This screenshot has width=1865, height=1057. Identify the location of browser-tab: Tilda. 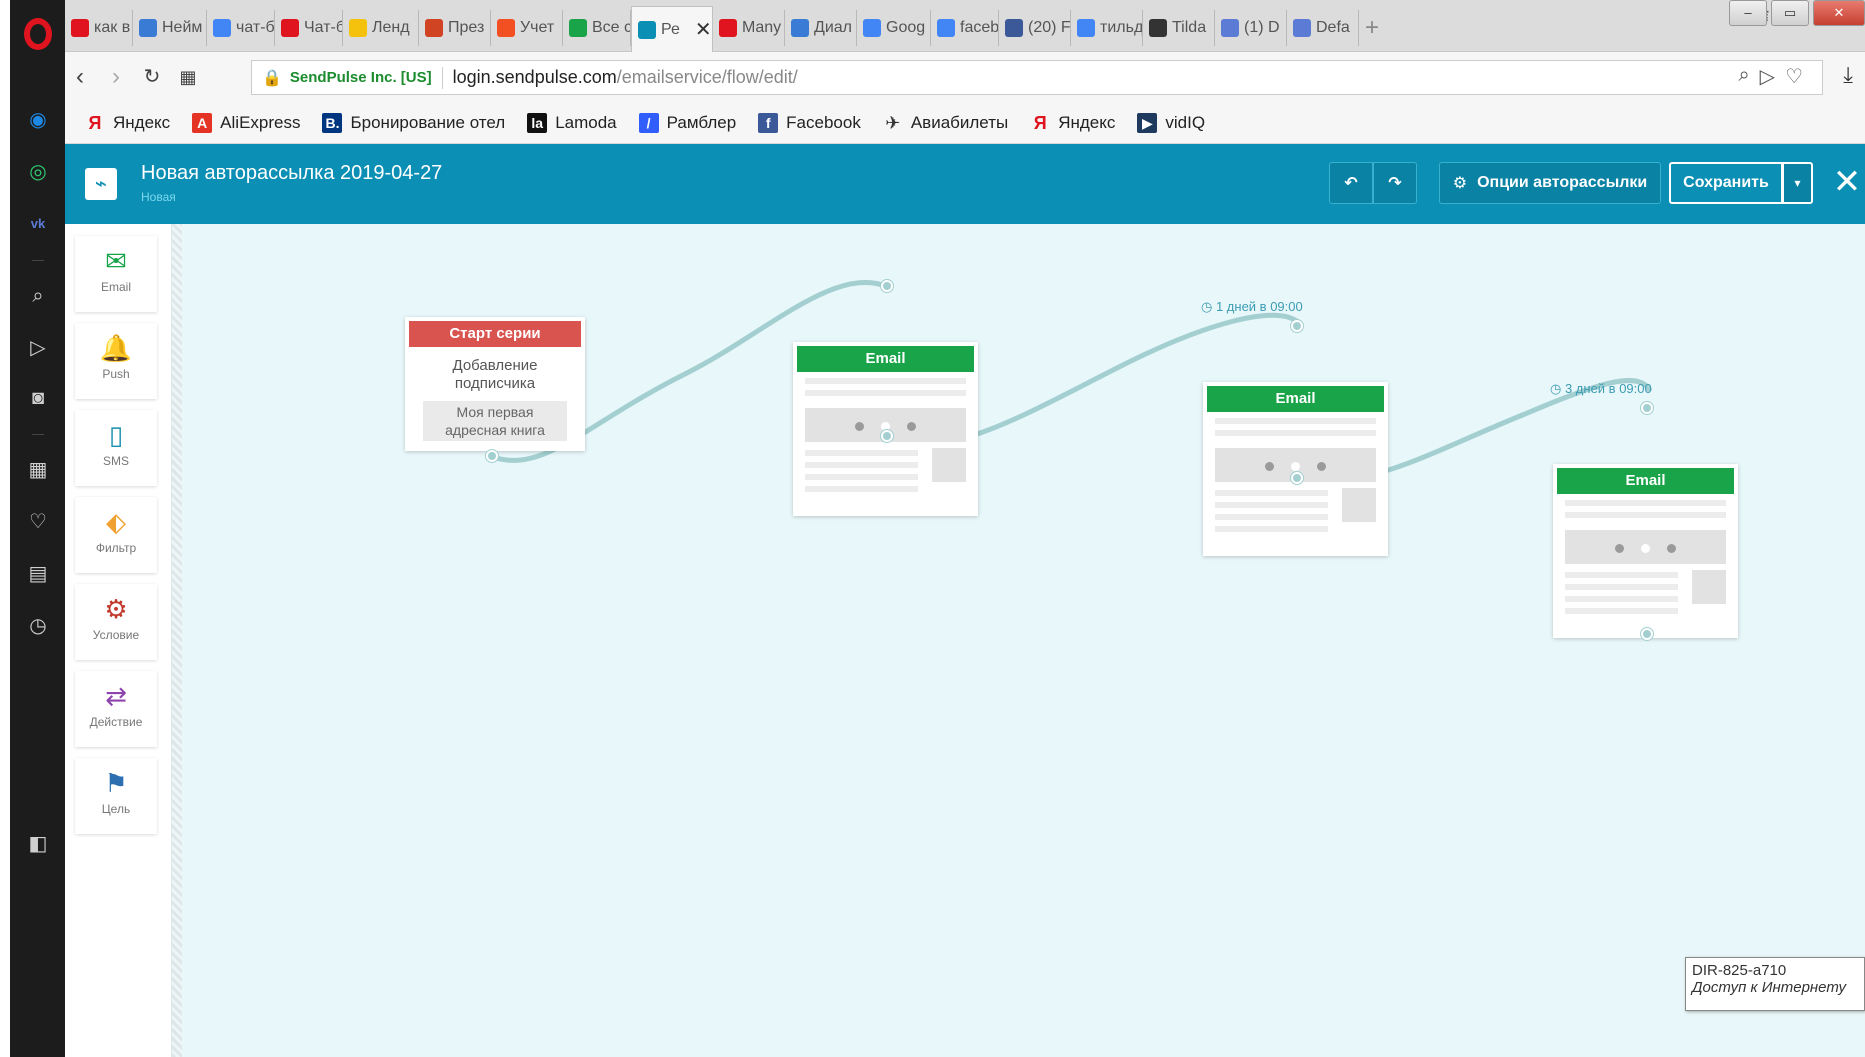
(1179, 28).